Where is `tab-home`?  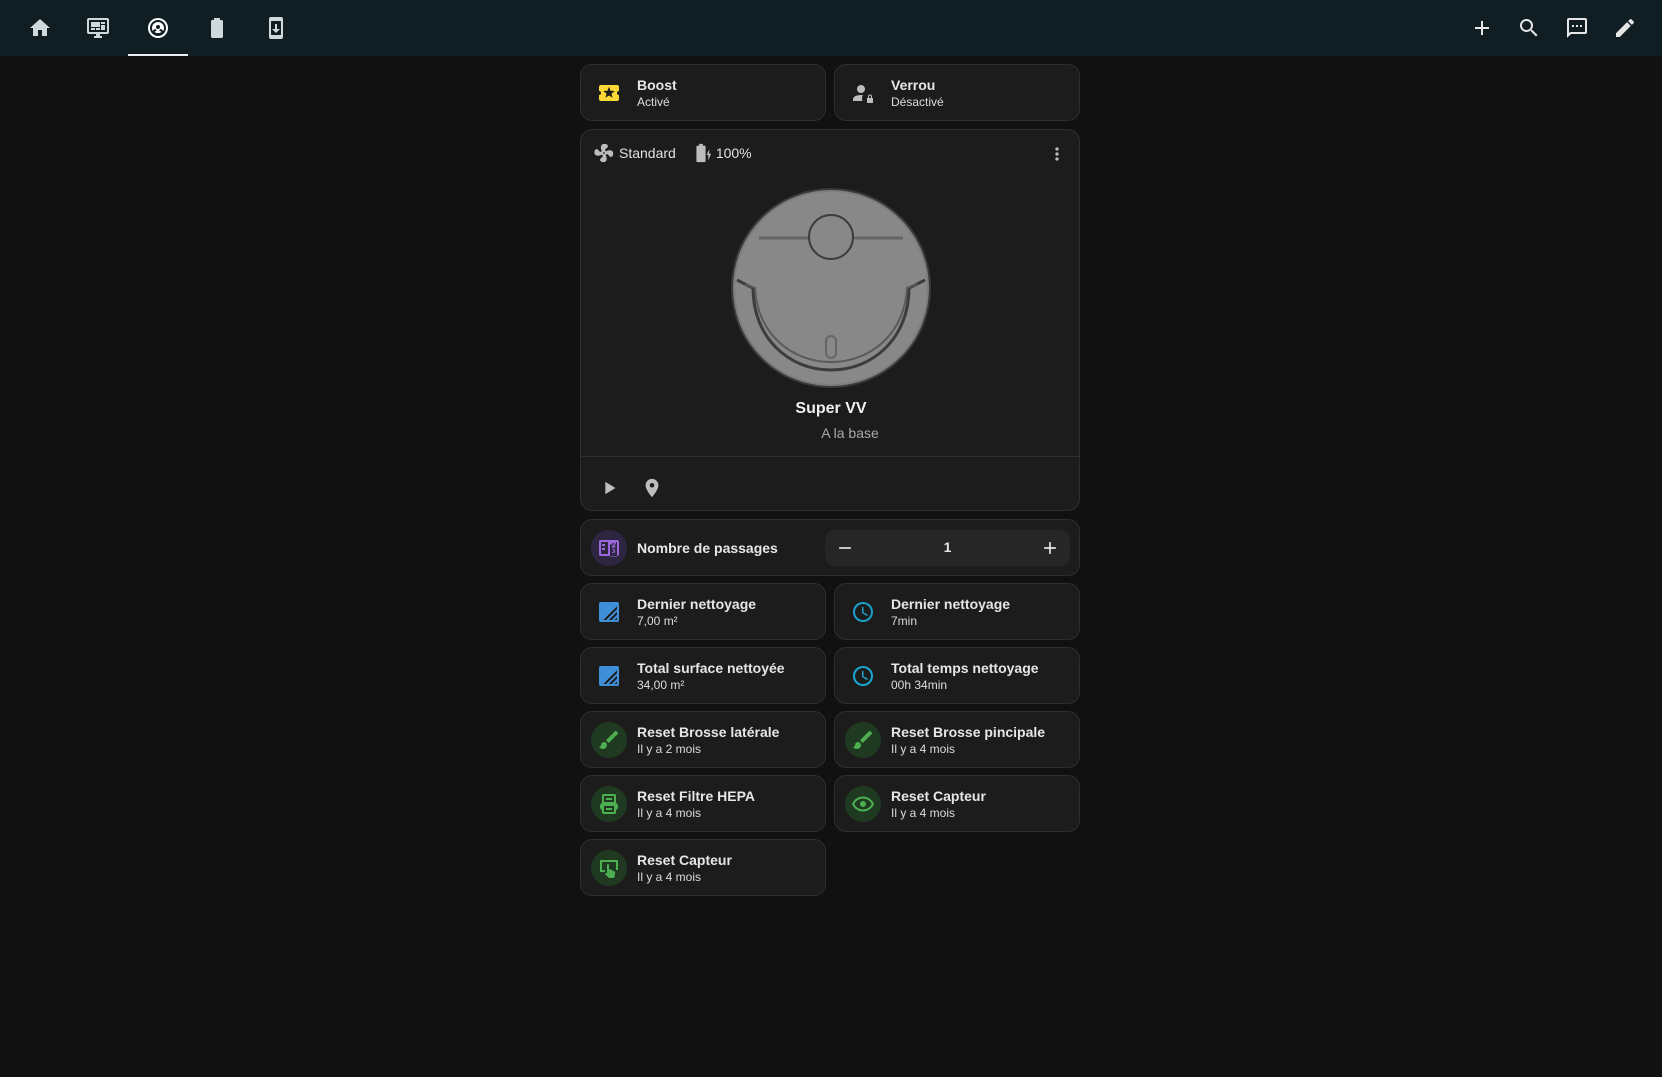 tab-home is located at coordinates (40, 28).